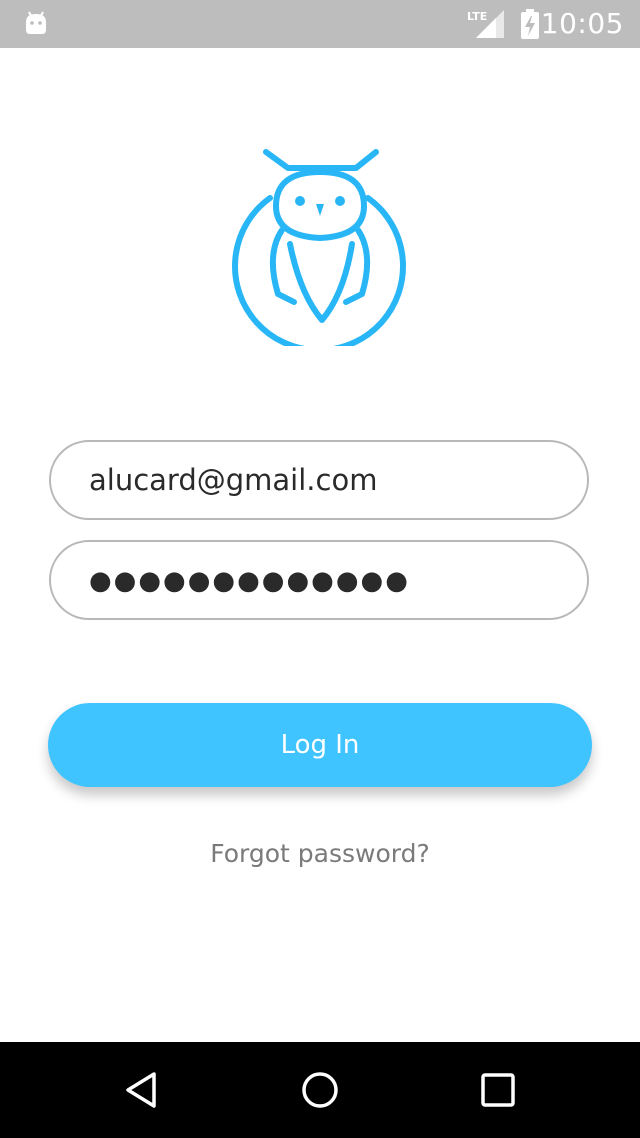 The width and height of the screenshot is (640, 1138). Describe the element at coordinates (582, 23) in the screenshot. I see `status-clock: 10:05` at that location.